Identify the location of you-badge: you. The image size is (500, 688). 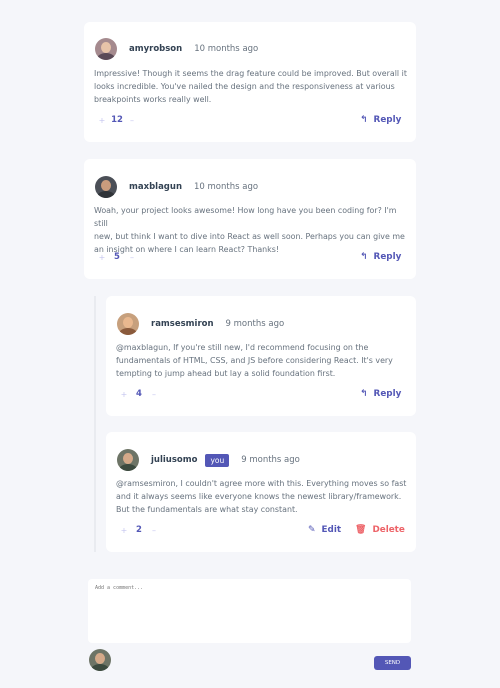
(217, 460).